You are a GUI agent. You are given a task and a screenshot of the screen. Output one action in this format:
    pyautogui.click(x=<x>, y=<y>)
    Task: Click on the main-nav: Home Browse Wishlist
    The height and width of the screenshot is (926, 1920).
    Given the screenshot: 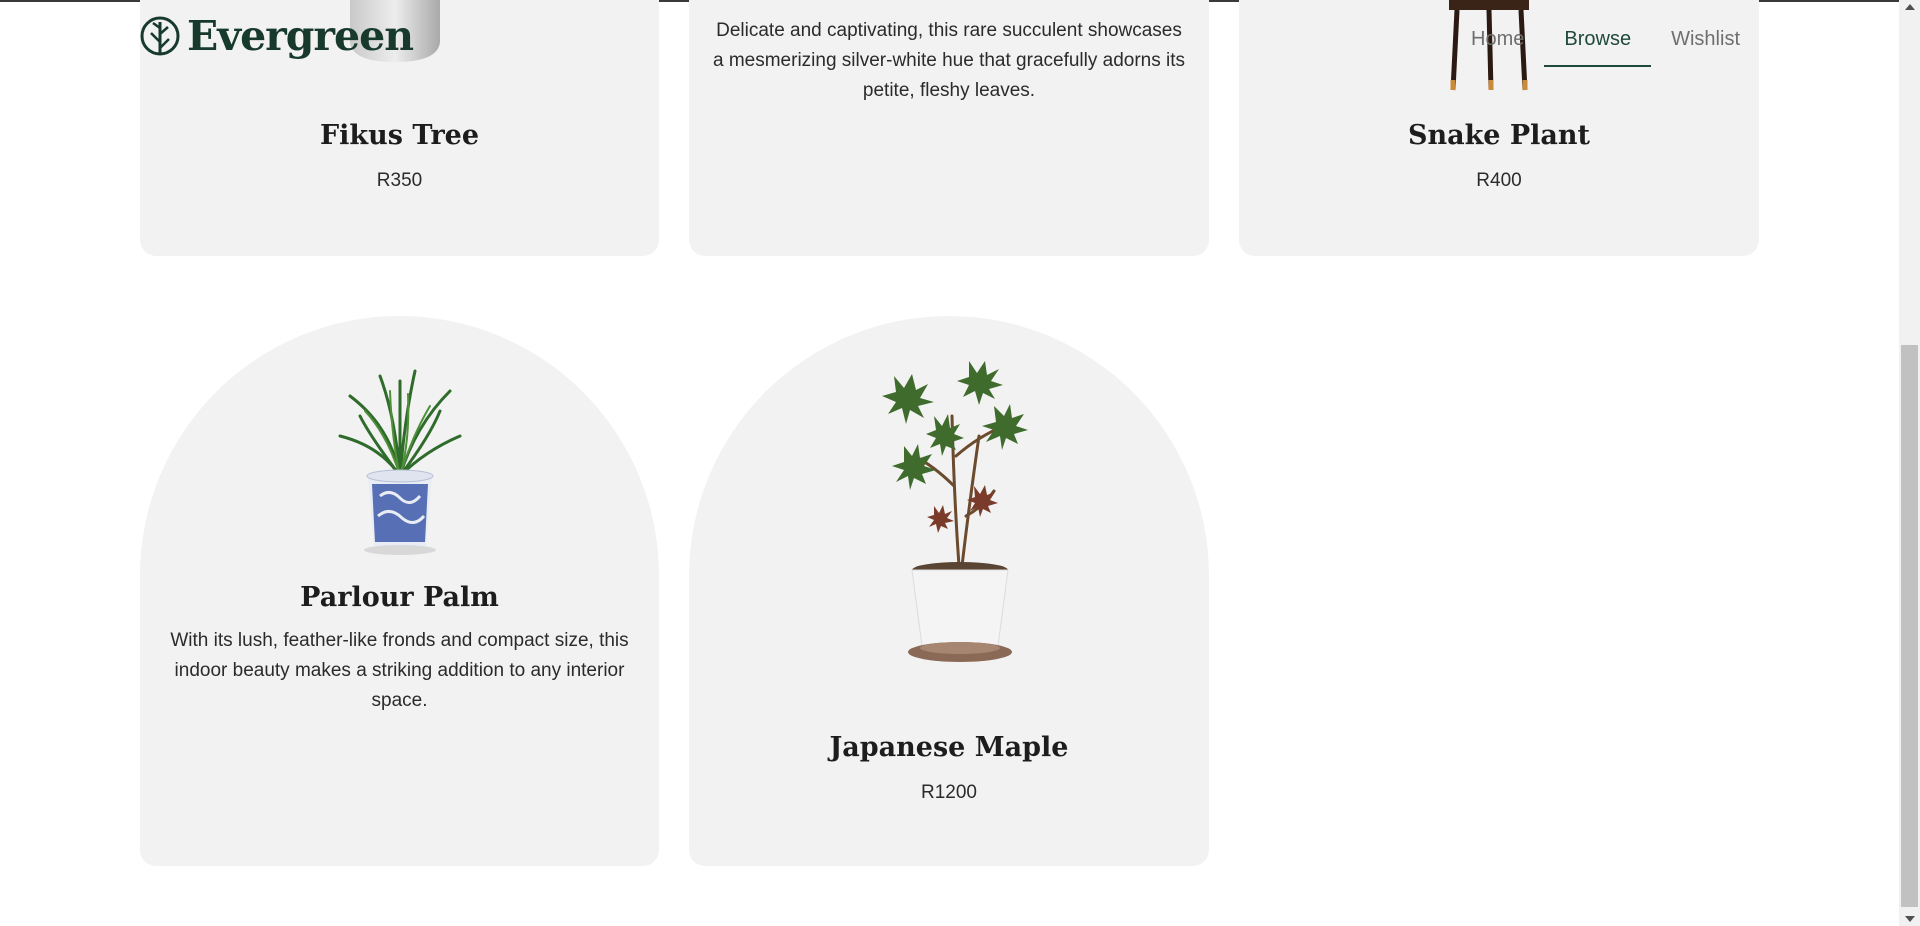 What is the action you would take?
    pyautogui.click(x=1605, y=44)
    